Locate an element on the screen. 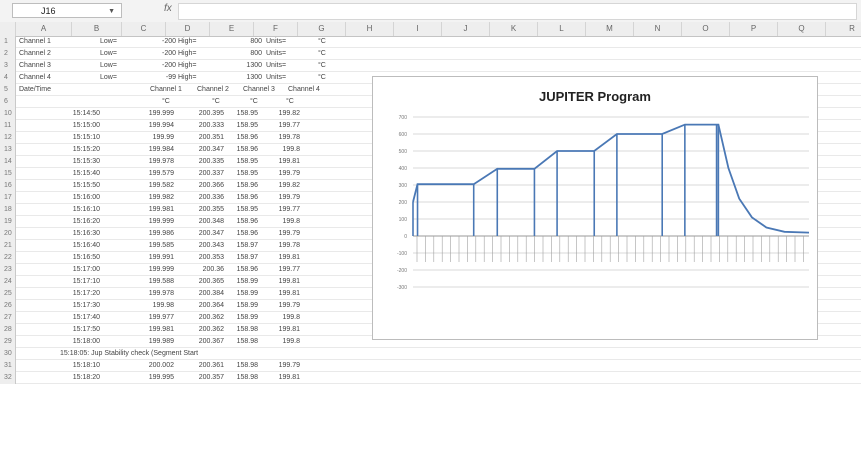  cell: 200.361 is located at coordinates (207, 366).